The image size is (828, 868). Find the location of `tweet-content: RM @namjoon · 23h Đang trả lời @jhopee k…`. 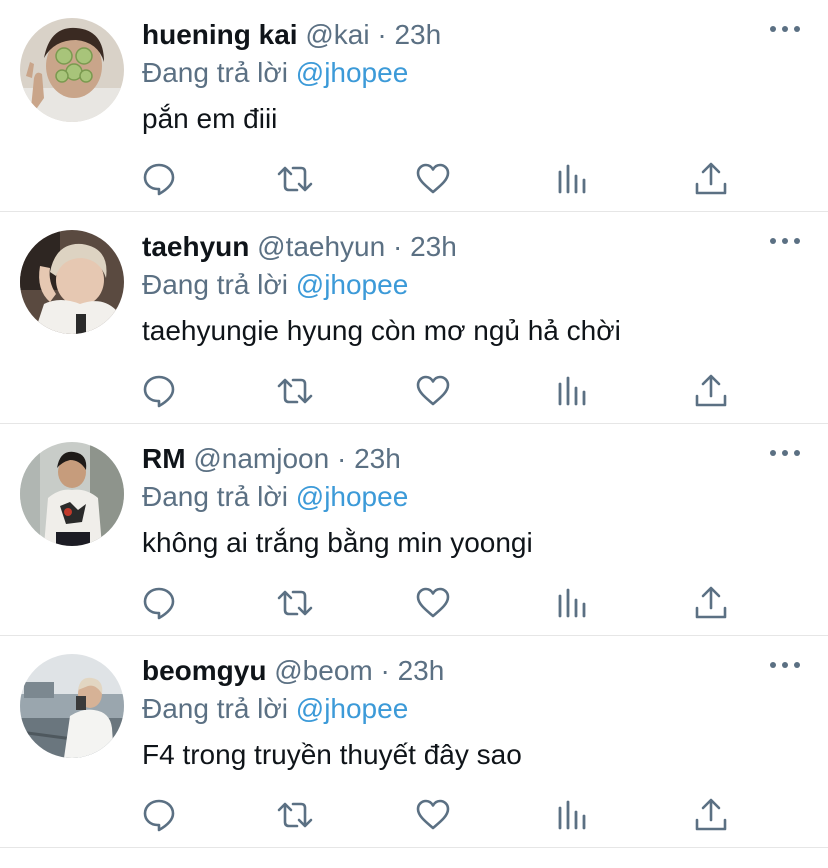

tweet-content: RM @namjoon · 23h Đang trả lời @jhopee k… is located at coordinates (475, 501).